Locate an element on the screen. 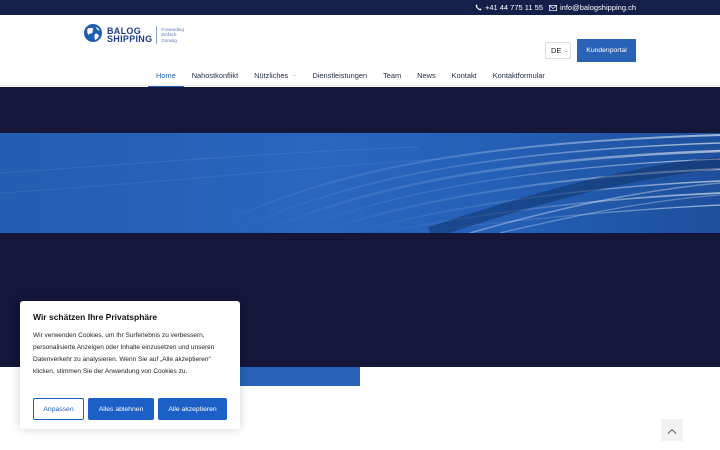 The height and width of the screenshot is (450, 720). nav-item-kontakt: Kontakt is located at coordinates (464, 75).